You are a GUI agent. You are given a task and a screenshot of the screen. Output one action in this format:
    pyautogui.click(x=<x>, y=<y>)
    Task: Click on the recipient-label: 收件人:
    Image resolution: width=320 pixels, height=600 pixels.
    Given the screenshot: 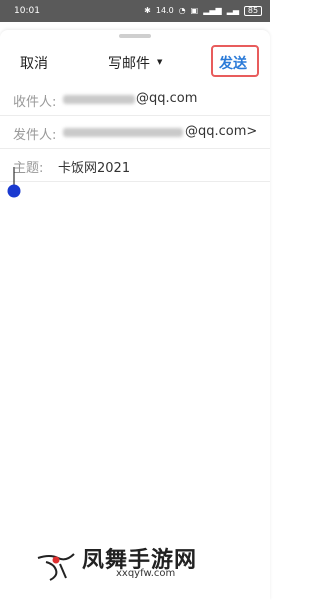 What is the action you would take?
    pyautogui.click(x=35, y=102)
    